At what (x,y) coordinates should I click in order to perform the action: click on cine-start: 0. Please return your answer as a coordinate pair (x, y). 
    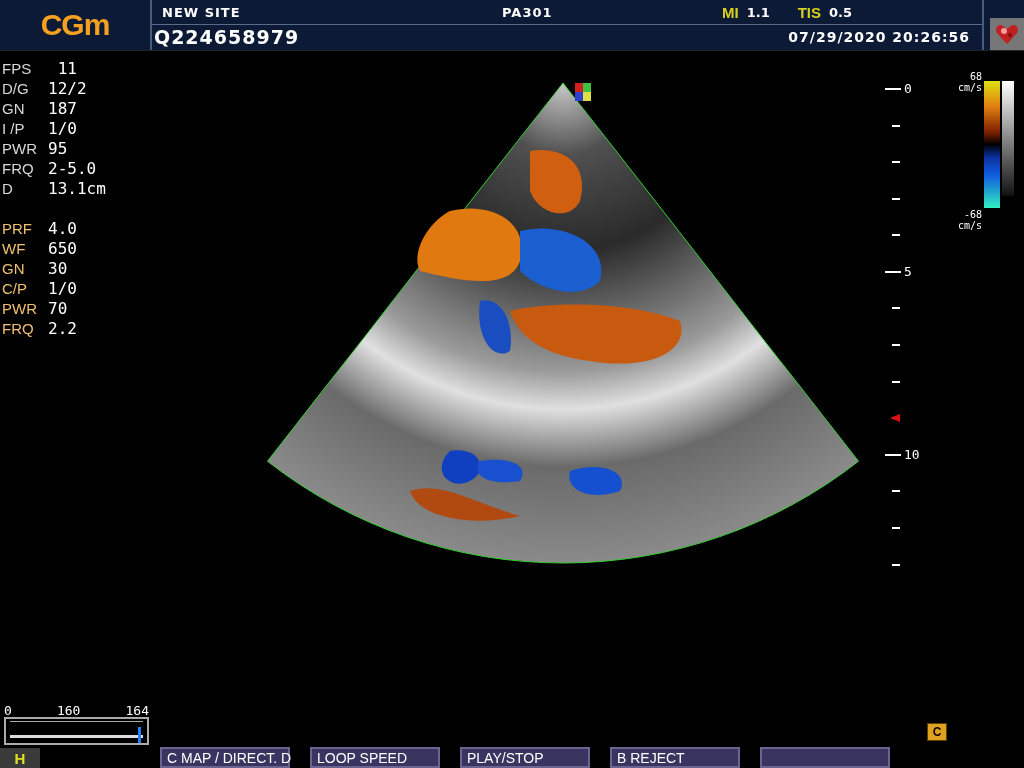
    Looking at the image, I should click on (8, 711).